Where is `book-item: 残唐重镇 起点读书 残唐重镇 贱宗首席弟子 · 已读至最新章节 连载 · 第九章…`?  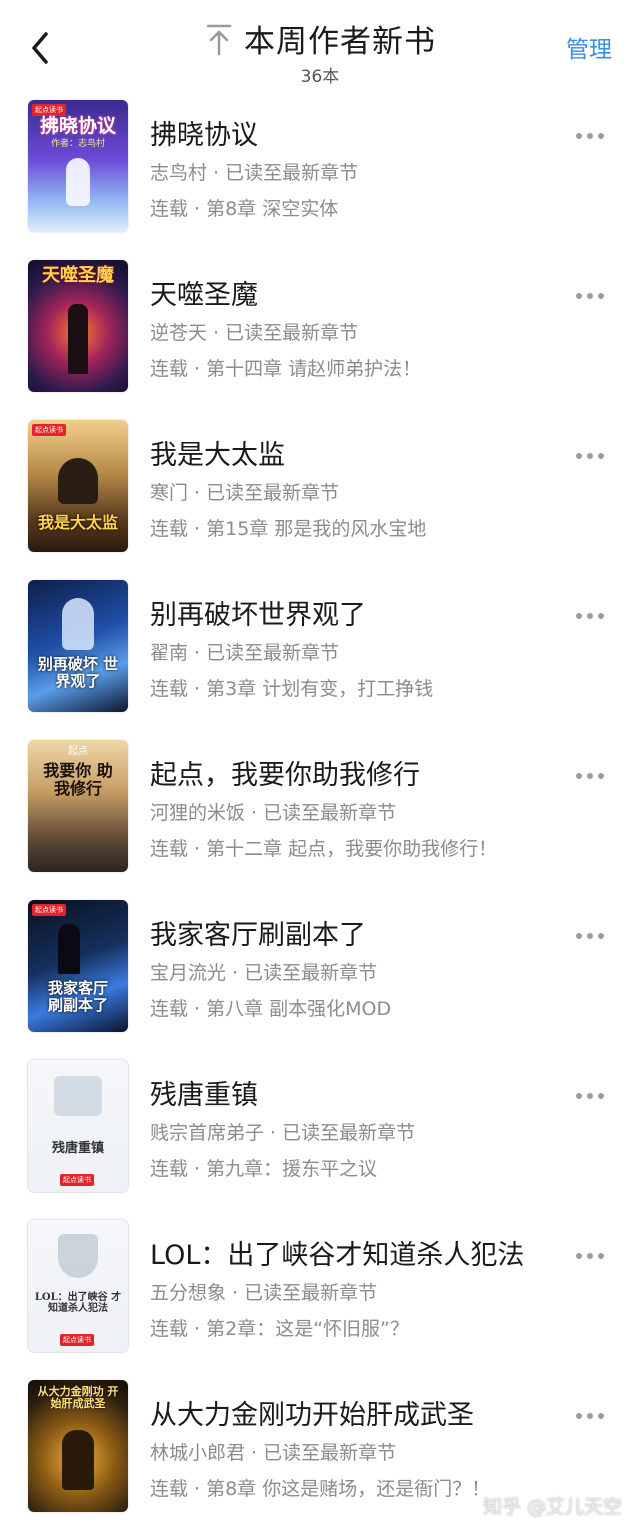
book-item: 残唐重镇 起点读书 残唐重镇 贱宗首席弟子 · 已读至最新章节 连载 · 第九章… is located at coordinates (320, 1136).